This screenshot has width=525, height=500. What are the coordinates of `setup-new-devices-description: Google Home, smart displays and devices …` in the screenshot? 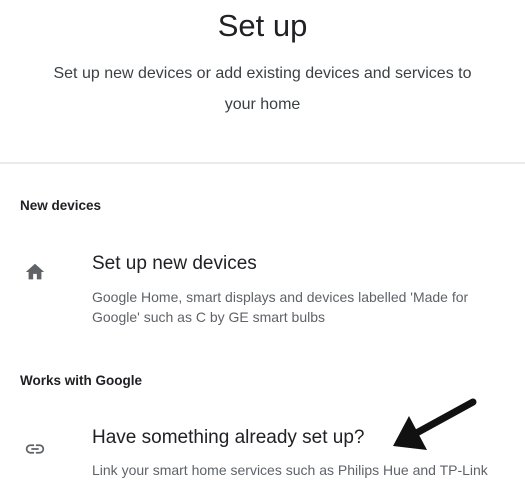 It's located at (280, 307).